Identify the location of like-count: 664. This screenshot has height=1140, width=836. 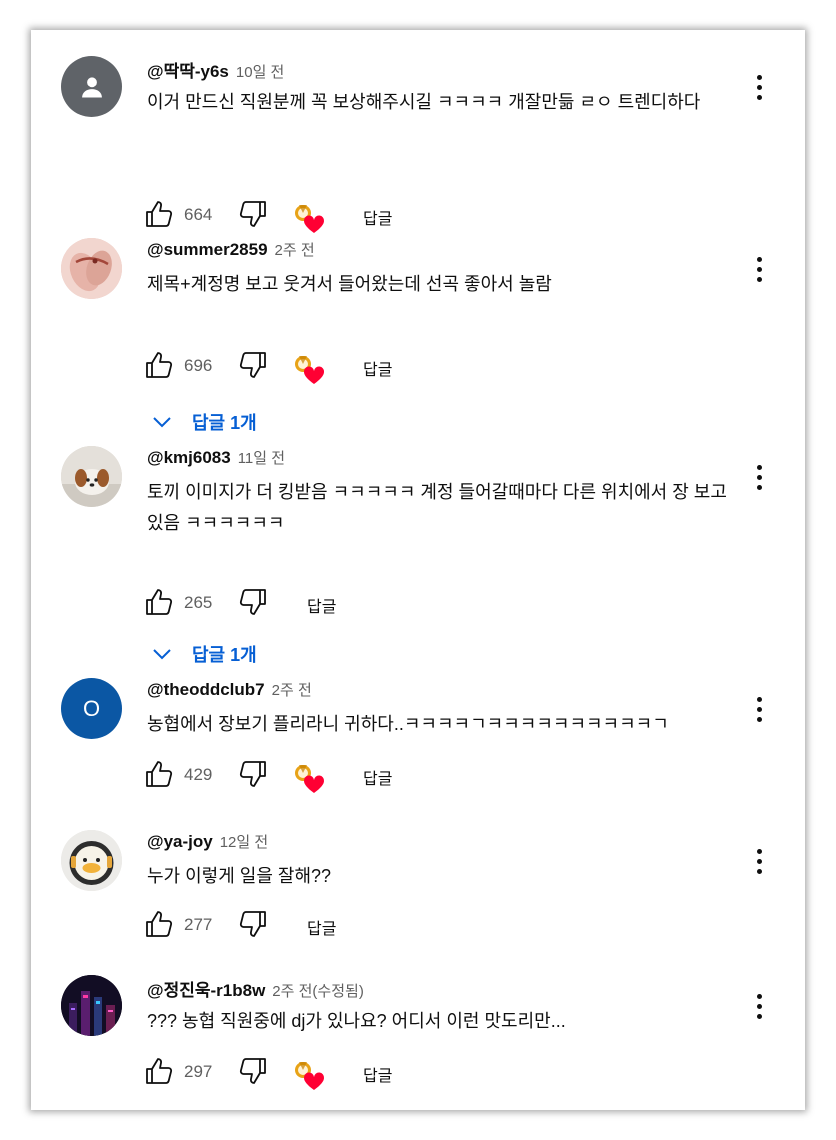
(198, 214).